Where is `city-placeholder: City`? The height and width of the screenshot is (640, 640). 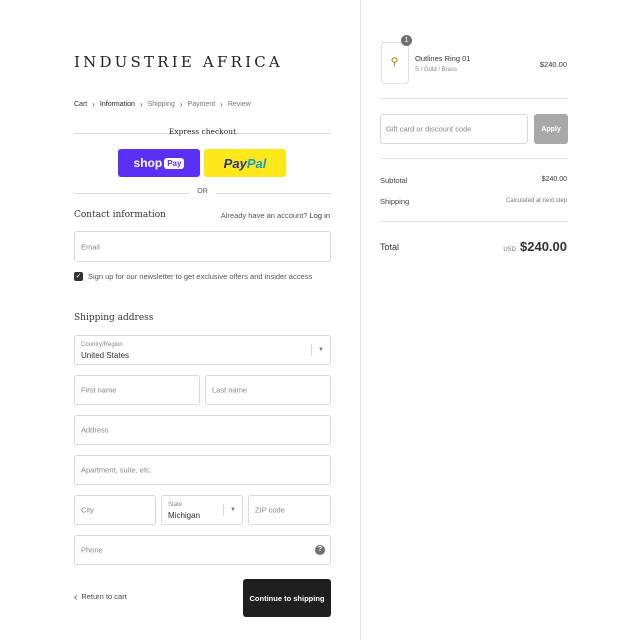
city-placeholder: City is located at coordinates (87, 510).